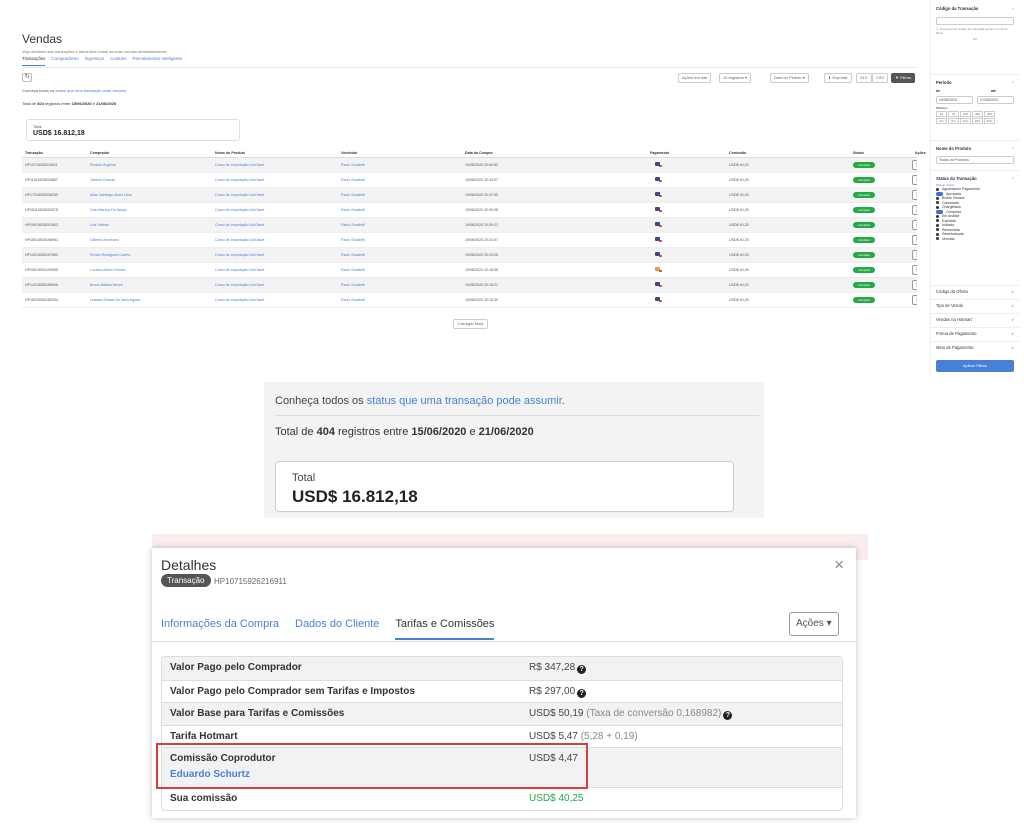 This screenshot has height=830, width=1024. What do you see at coordinates (975, 319) in the screenshot?
I see `collapsed-filter: Vendas na Hotmart ∨` at bounding box center [975, 319].